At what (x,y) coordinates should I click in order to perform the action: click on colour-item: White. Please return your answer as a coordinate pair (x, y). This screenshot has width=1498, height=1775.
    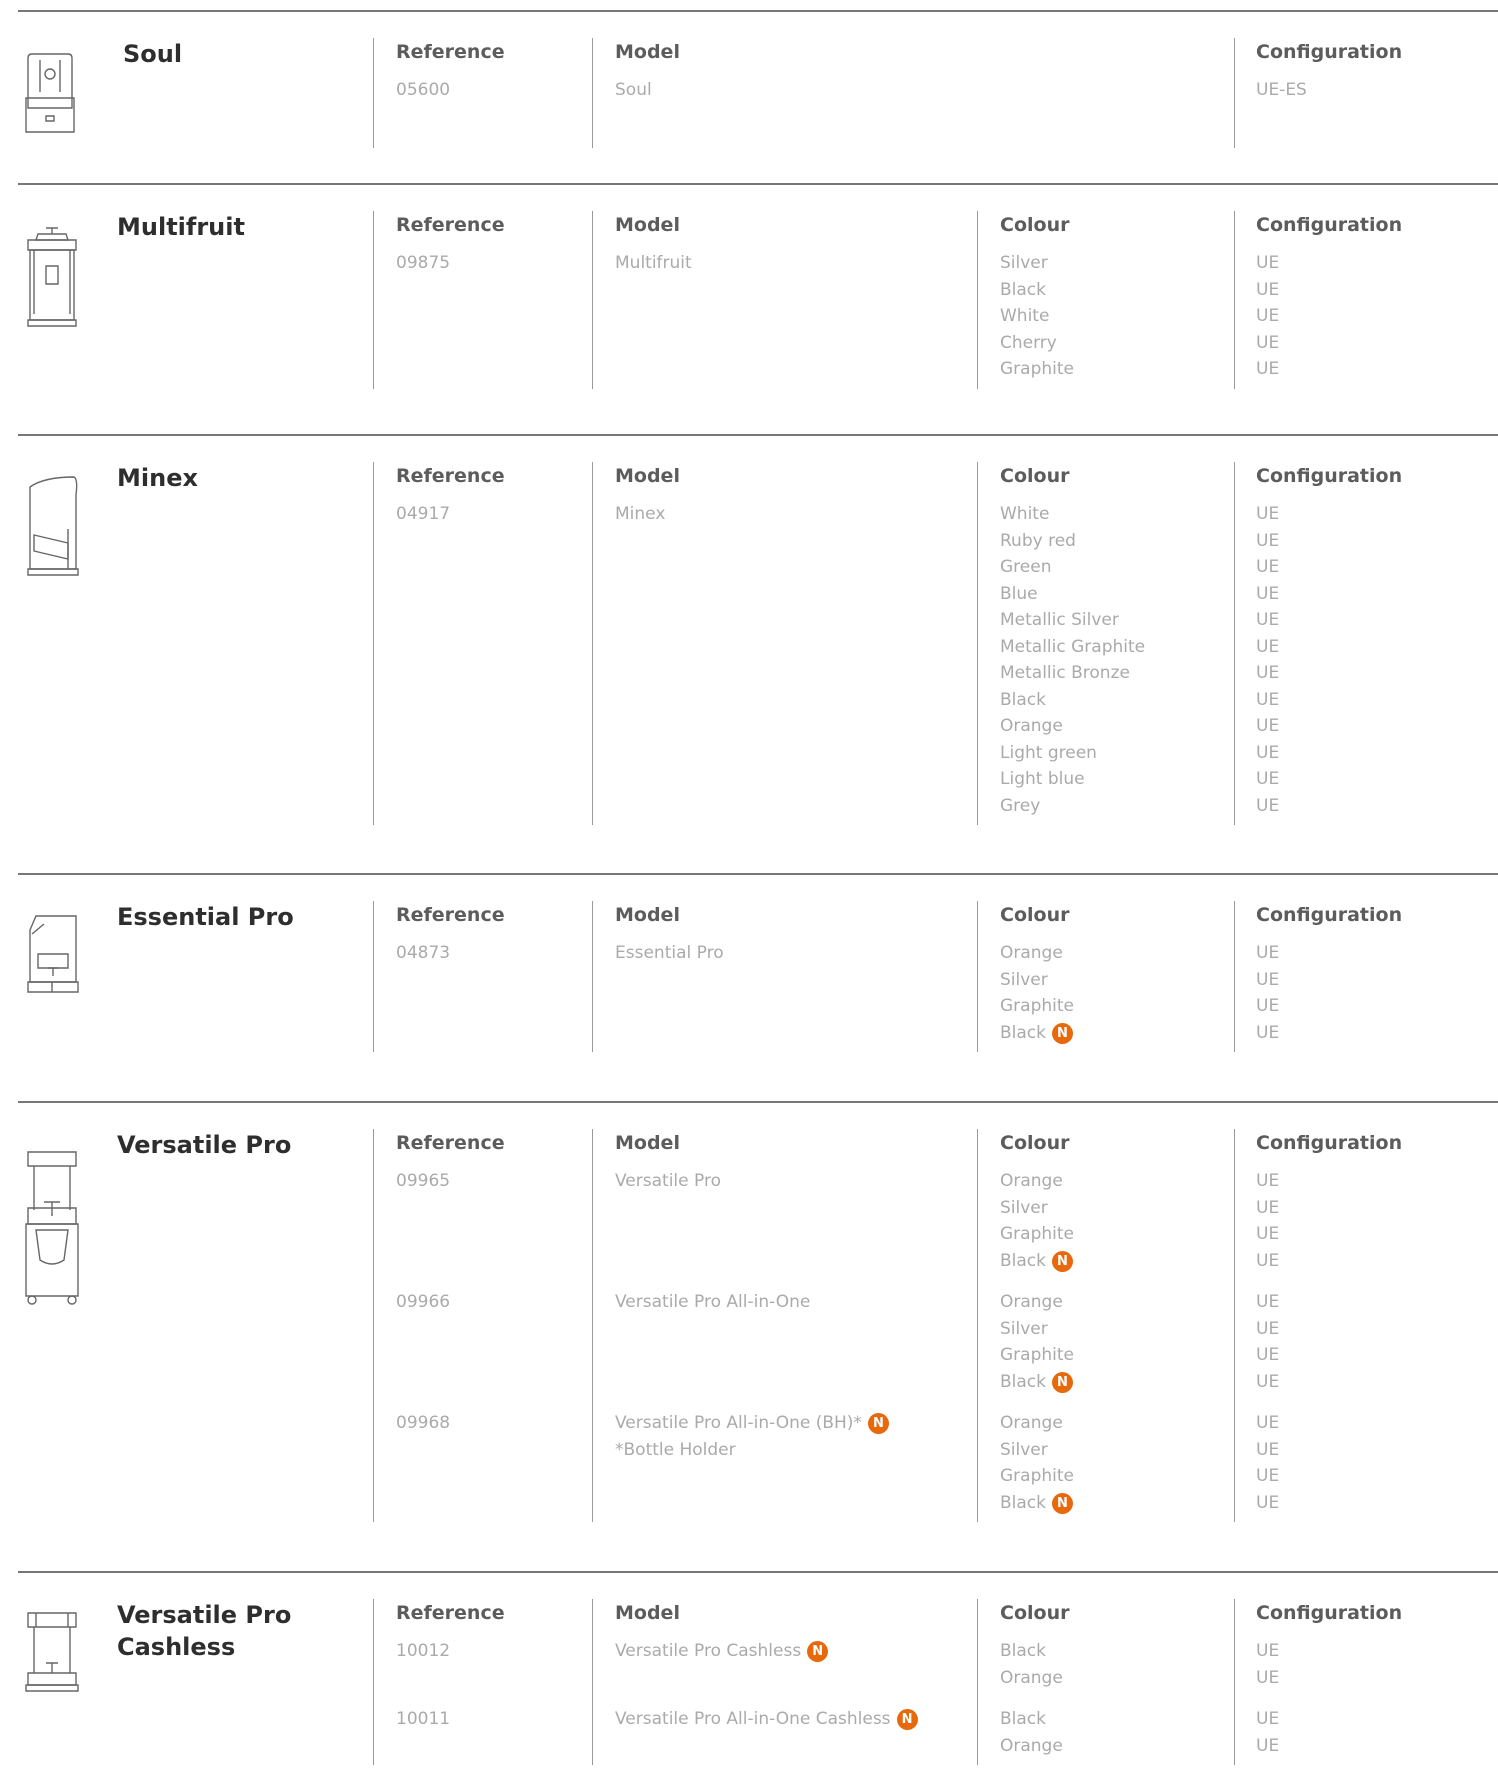
    Looking at the image, I should click on (1037, 316).